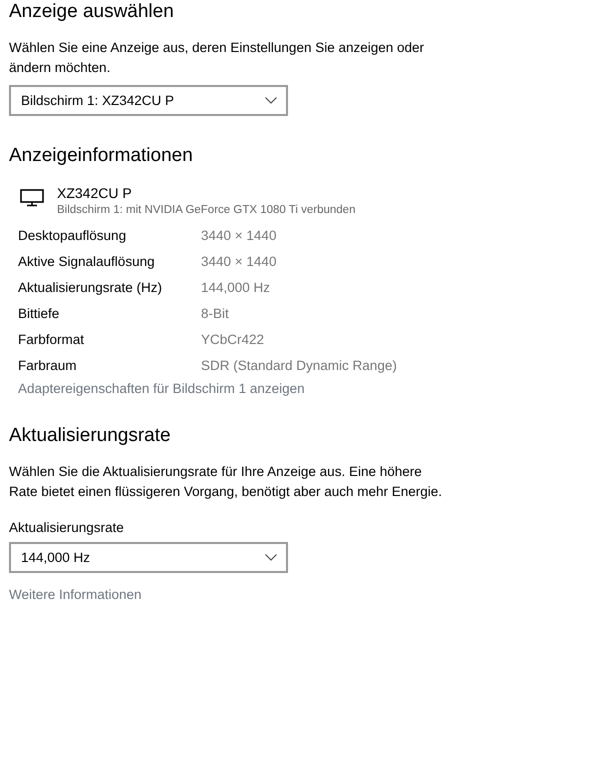  Describe the element at coordinates (39, 314) in the screenshot. I see `info-label: Bittiefe` at that location.